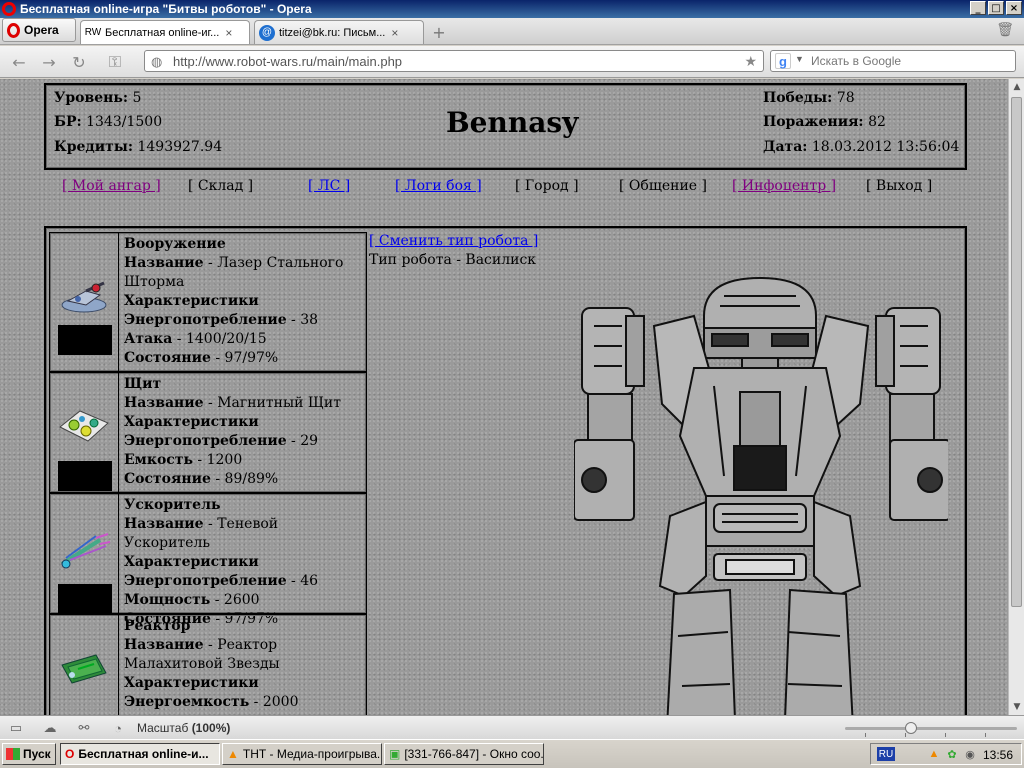 The width and height of the screenshot is (1024, 768). I want to click on item-line: Энергопотребление - 29, so click(221, 441).